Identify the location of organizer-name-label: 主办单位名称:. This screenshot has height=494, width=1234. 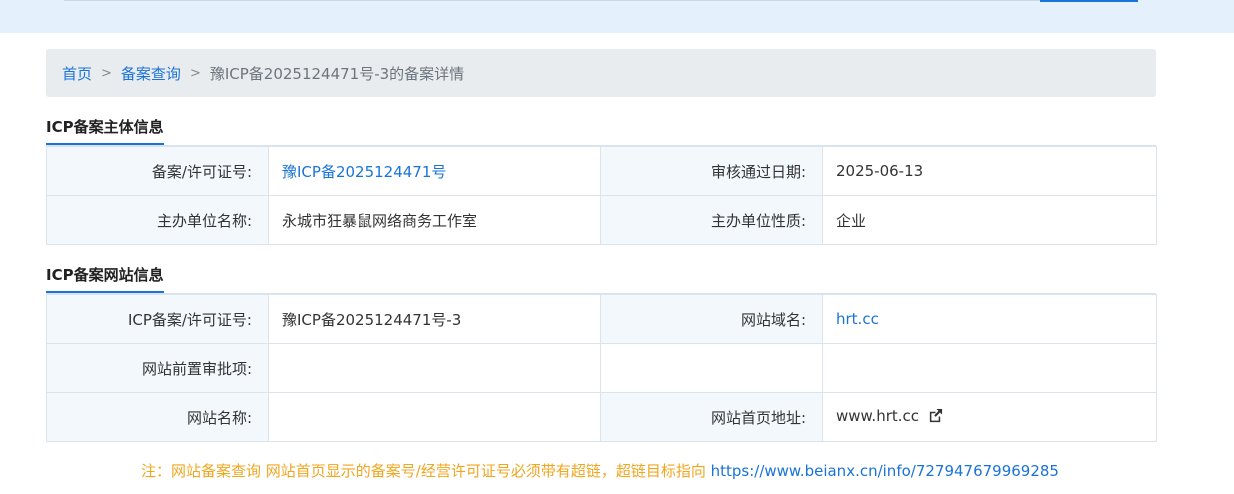
(157, 220).